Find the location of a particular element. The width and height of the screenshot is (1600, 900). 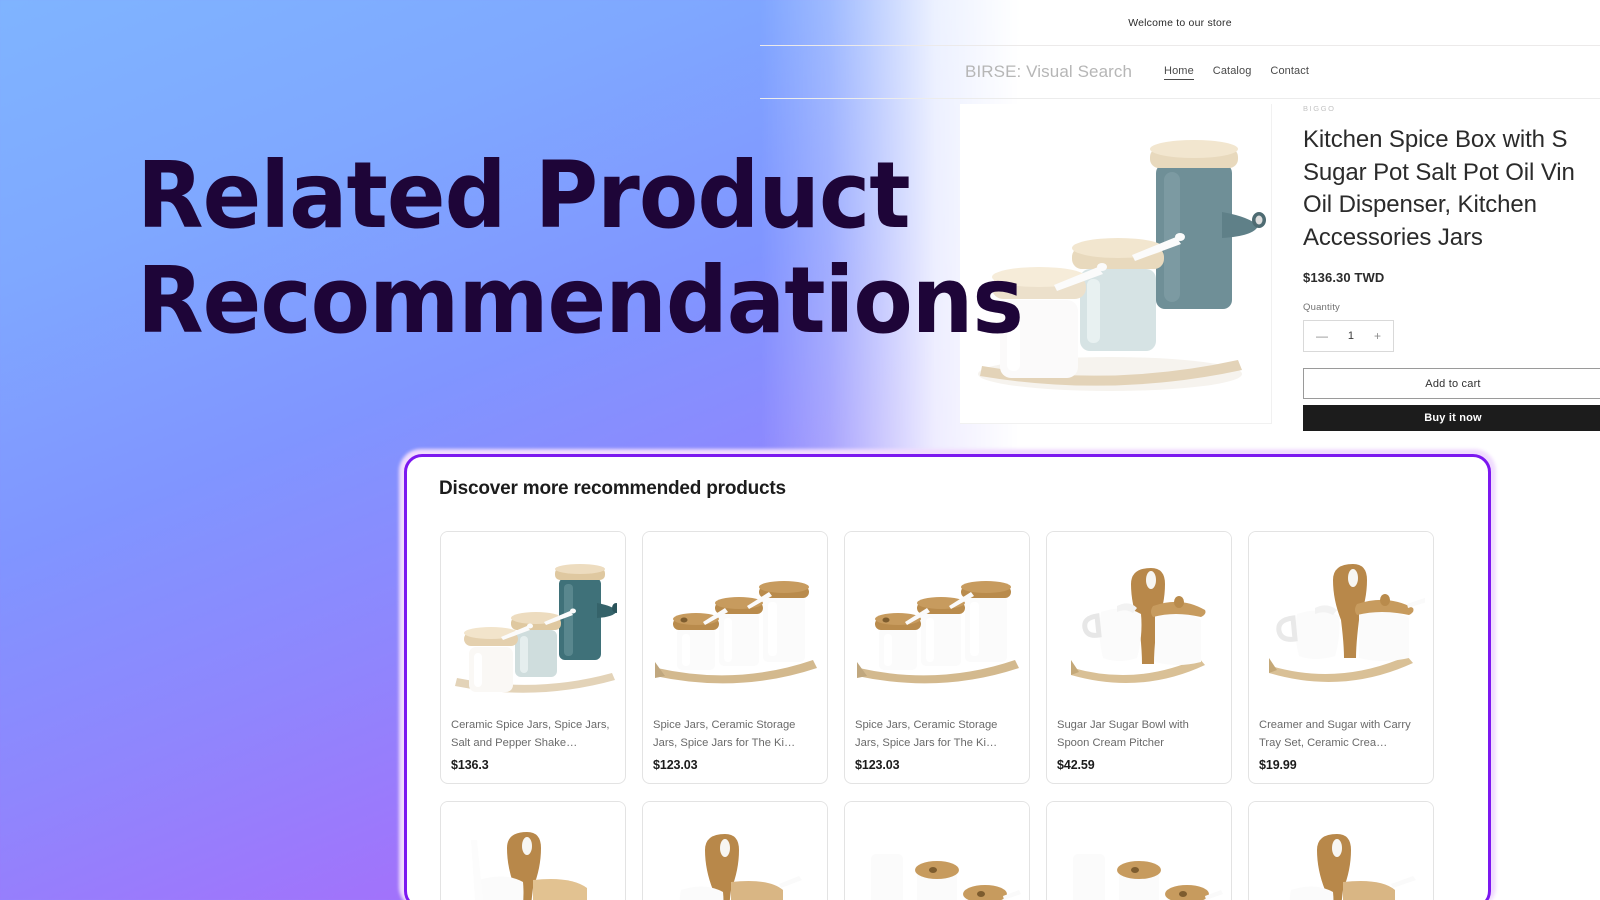

quantity-label: Quantity is located at coordinates (1321, 307).